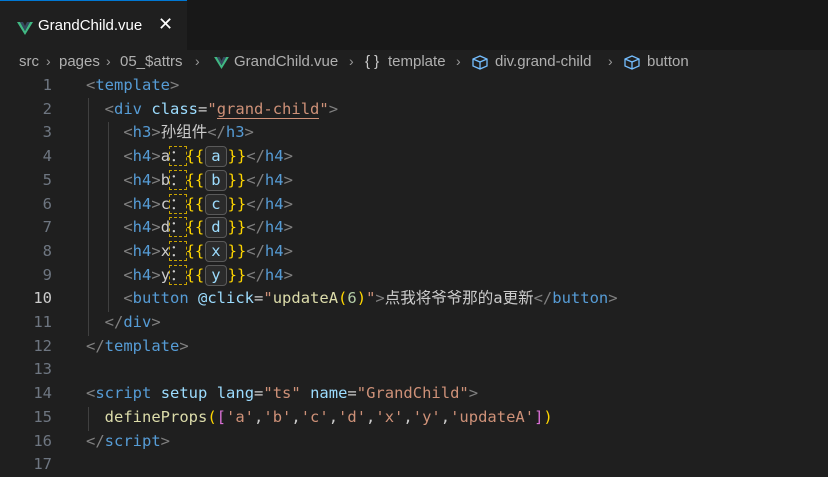 This screenshot has height=477, width=828. What do you see at coordinates (414, 228) in the screenshot?
I see `code-line: 7 <h4>d：{{d}}</h4>` at bounding box center [414, 228].